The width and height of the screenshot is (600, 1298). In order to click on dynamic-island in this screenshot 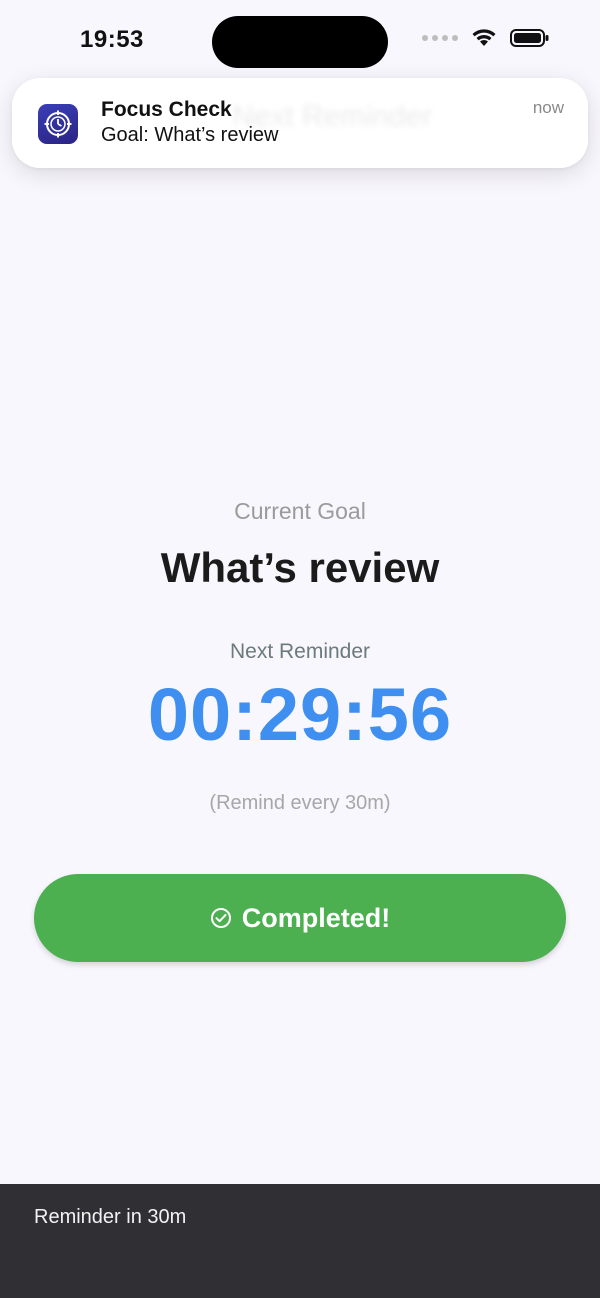, I will do `click(300, 42)`.